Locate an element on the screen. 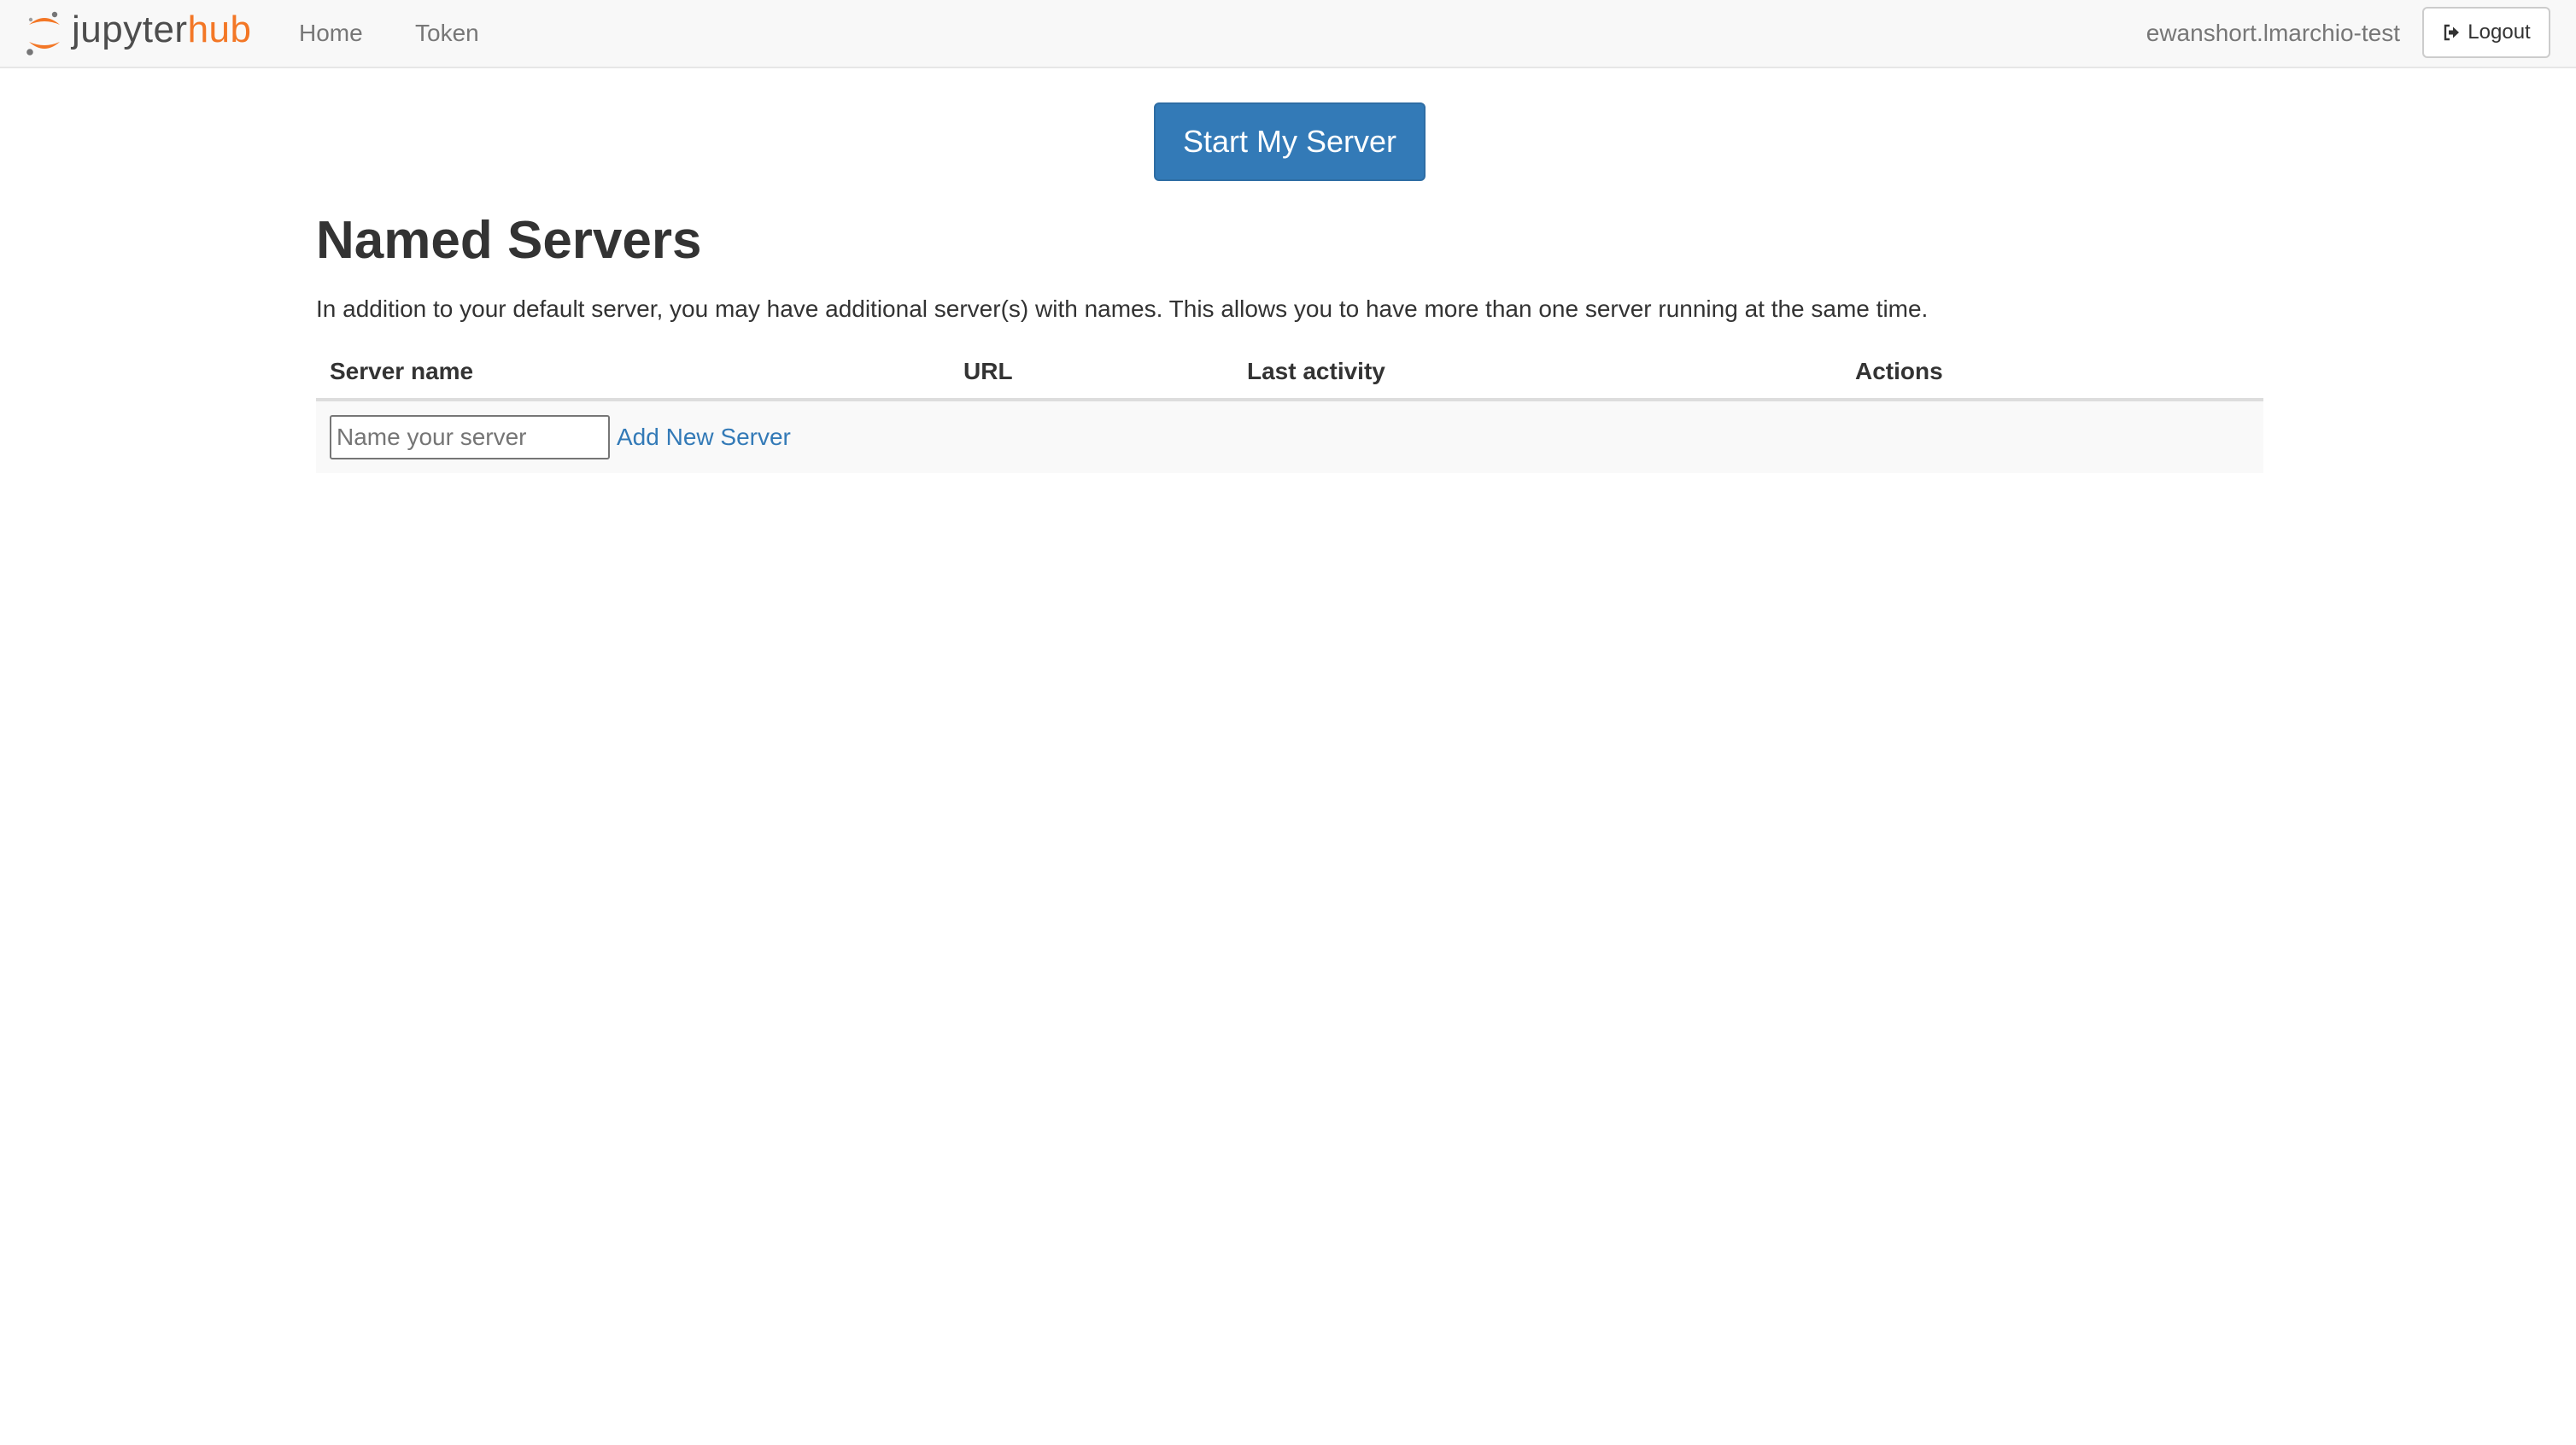 The image size is (2576, 1445). brand-wordmark: jupyterhub is located at coordinates (162, 30).